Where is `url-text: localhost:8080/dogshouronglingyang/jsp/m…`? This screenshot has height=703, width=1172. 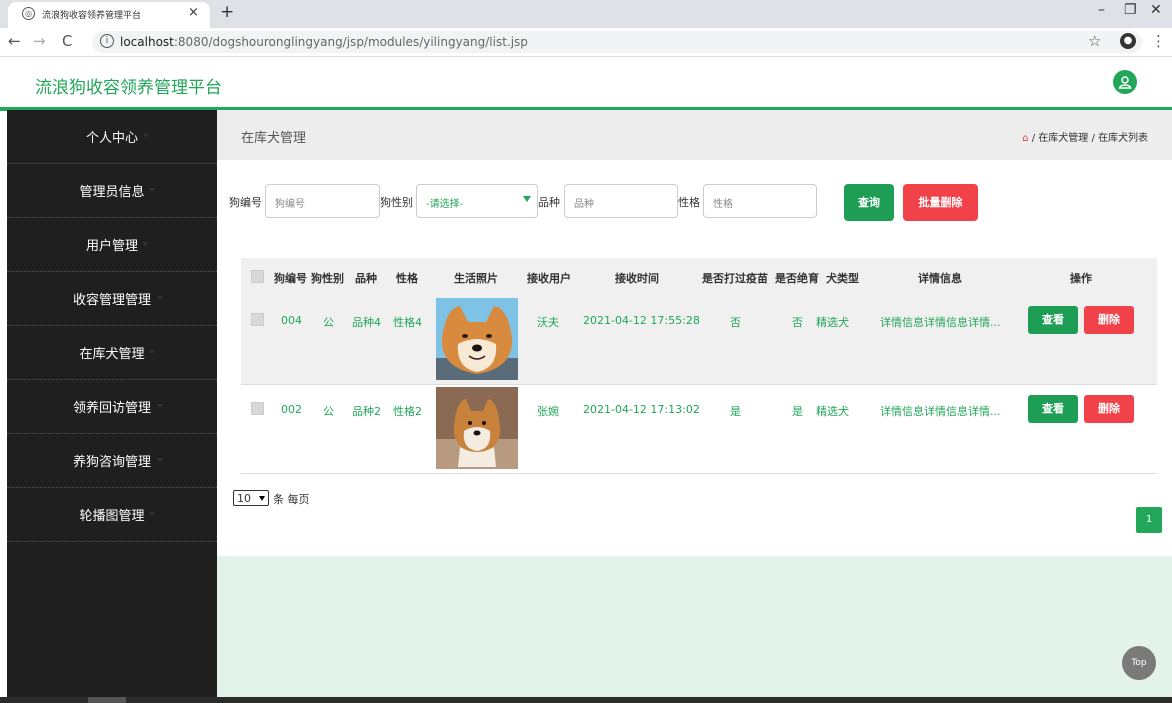 url-text: localhost:8080/dogshouronglingyang/jsp/m… is located at coordinates (324, 42).